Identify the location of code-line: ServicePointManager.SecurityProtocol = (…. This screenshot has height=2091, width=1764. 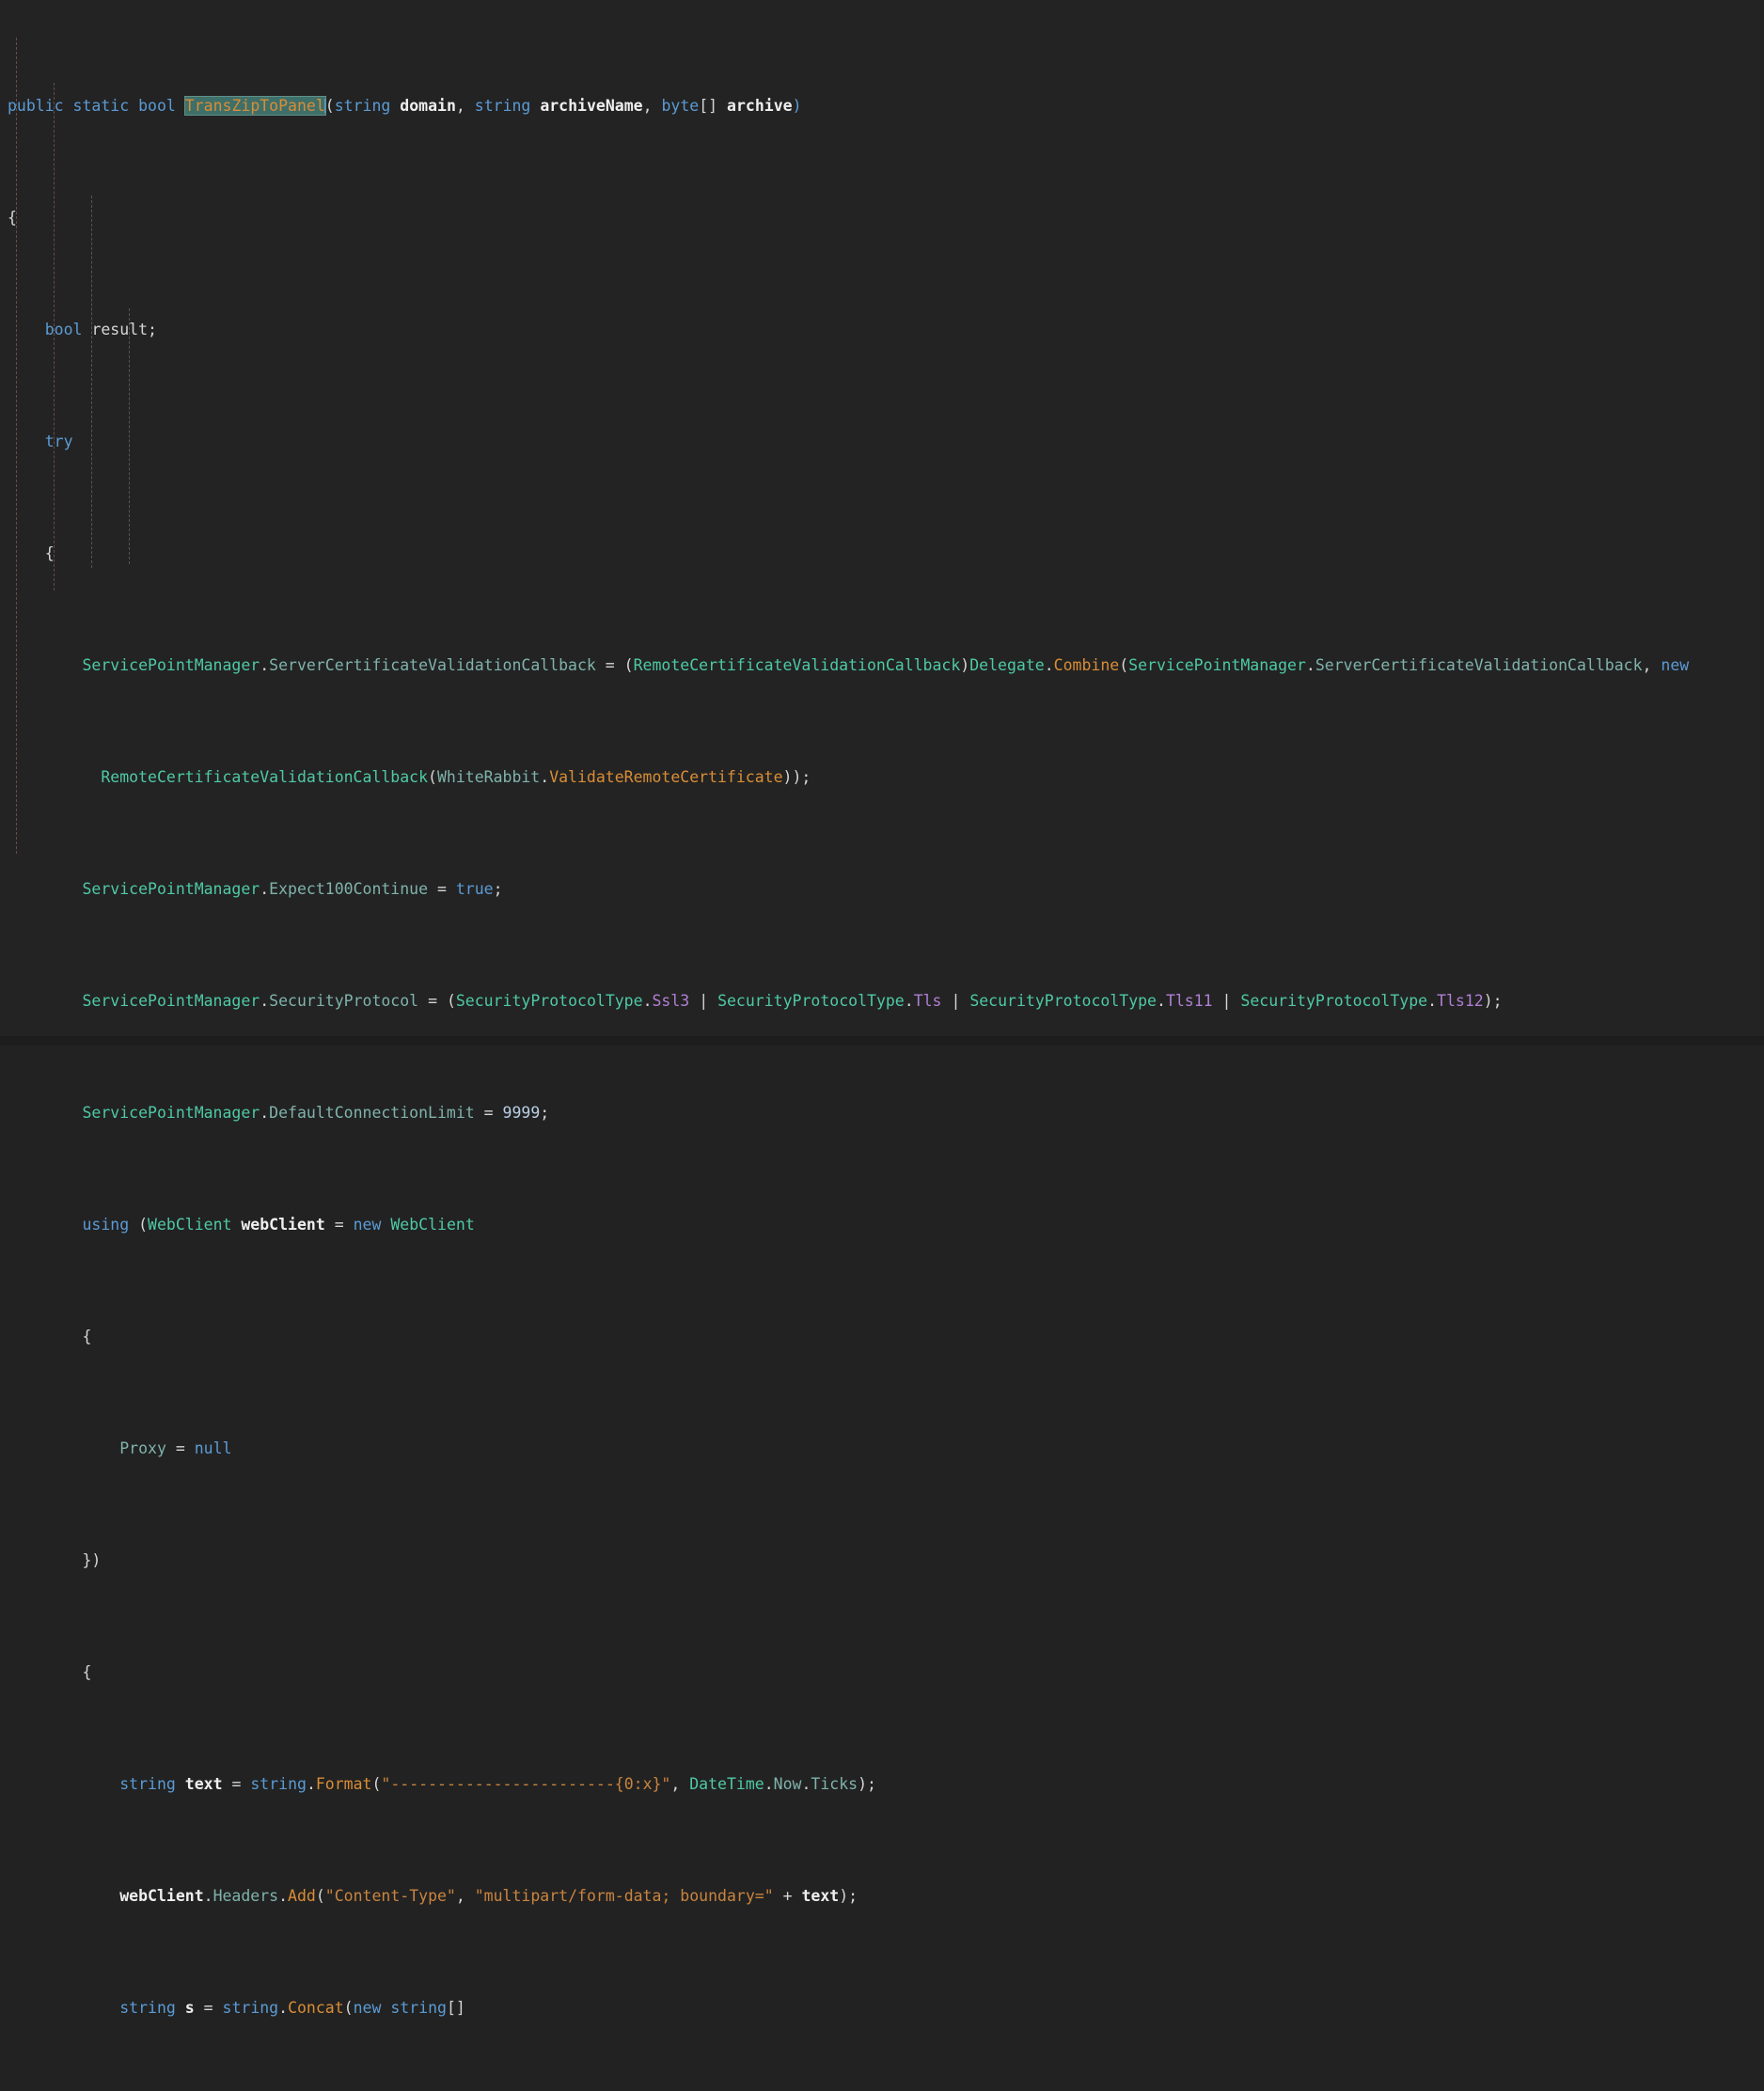
(886, 1001).